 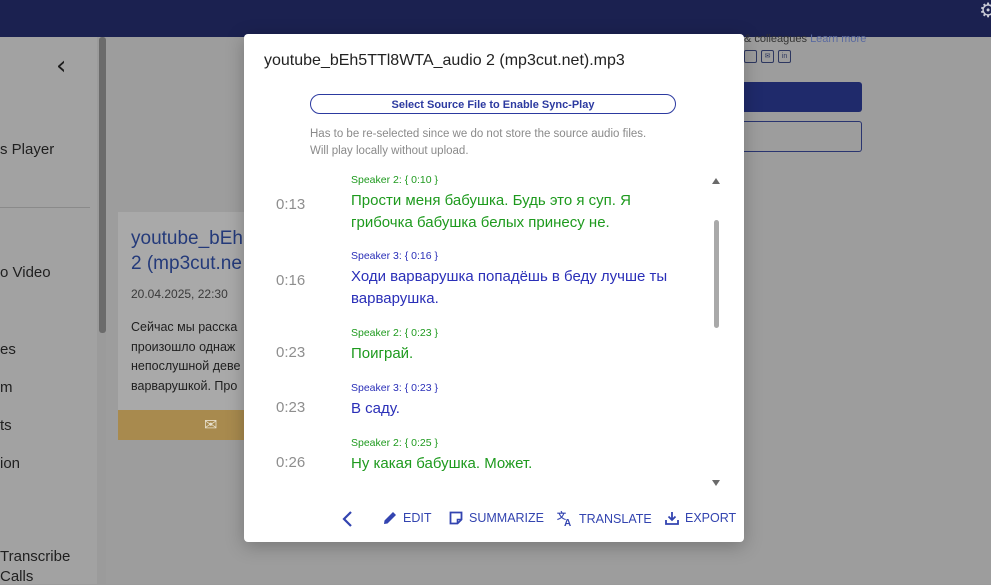 What do you see at coordinates (567, 522) in the screenshot?
I see `svg-text: A` at bounding box center [567, 522].